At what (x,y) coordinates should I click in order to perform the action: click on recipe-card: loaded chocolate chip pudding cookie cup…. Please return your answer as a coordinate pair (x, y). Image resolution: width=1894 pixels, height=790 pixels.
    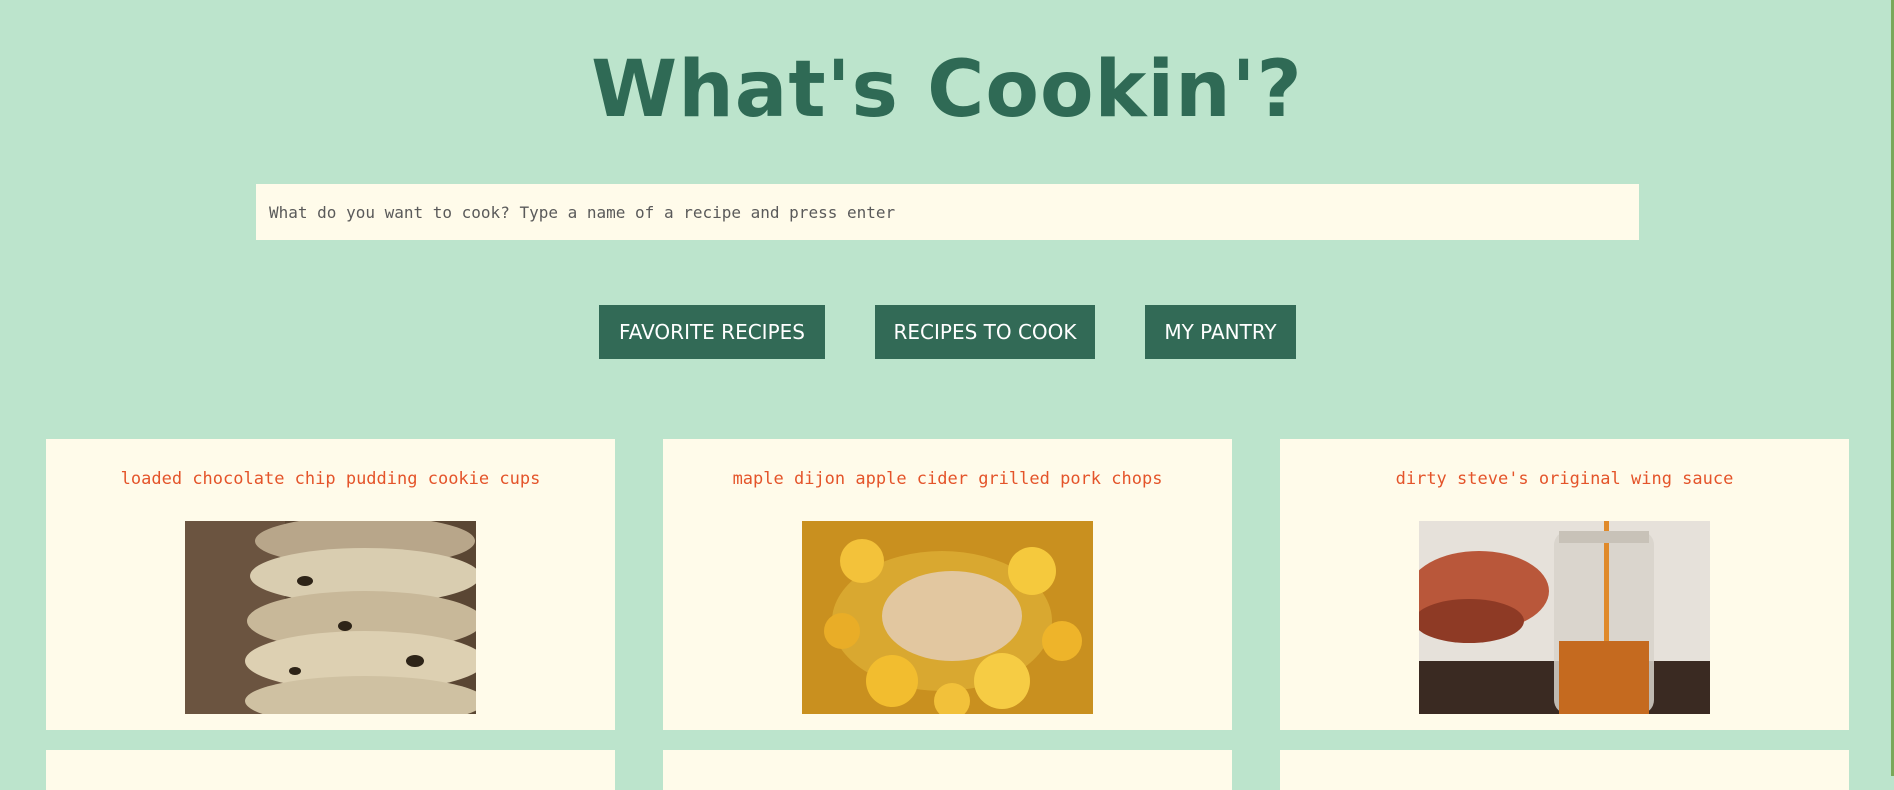
    Looking at the image, I should click on (330, 584).